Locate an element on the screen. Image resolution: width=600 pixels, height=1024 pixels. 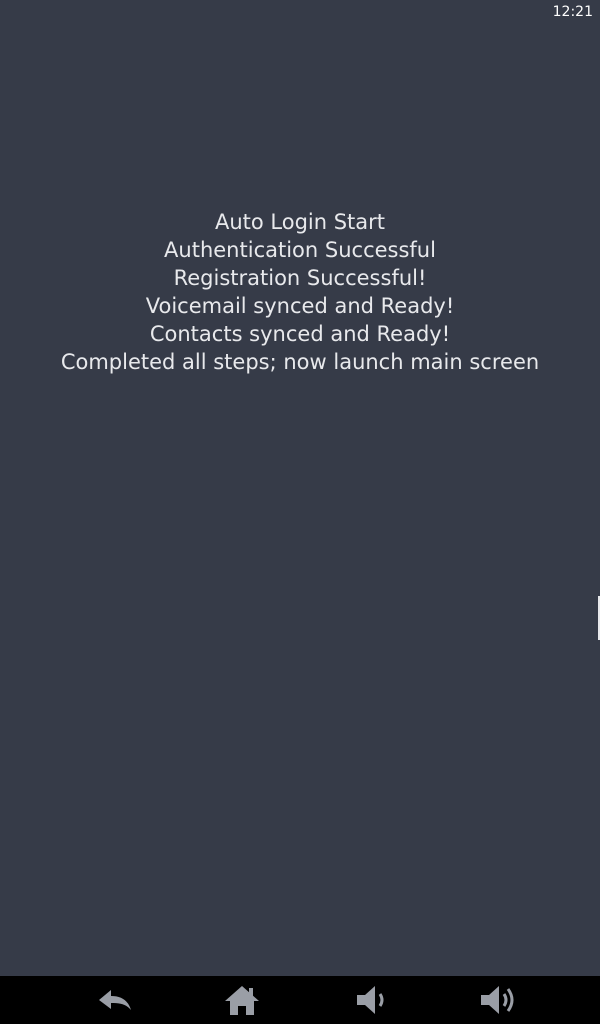
back-icon is located at coordinates (115, 1000).